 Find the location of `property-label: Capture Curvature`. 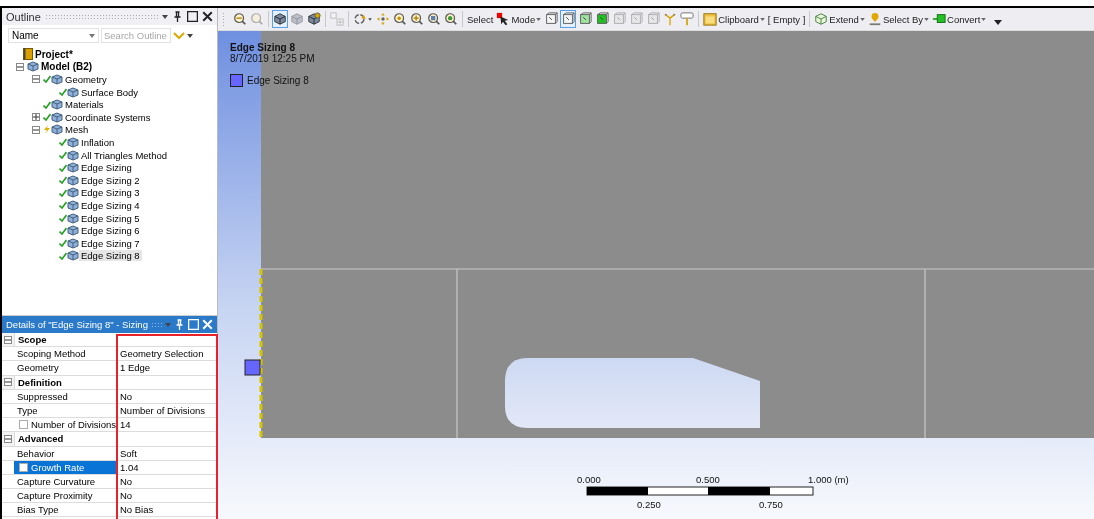

property-label: Capture Curvature is located at coordinates (56, 481).